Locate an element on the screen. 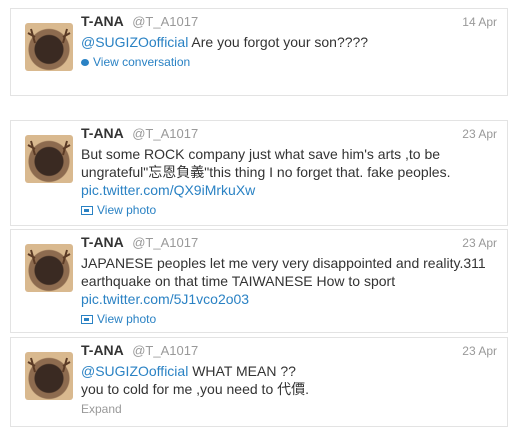  photo-link: pic.twitter.com/QX9iMrkuXw is located at coordinates (289, 190).